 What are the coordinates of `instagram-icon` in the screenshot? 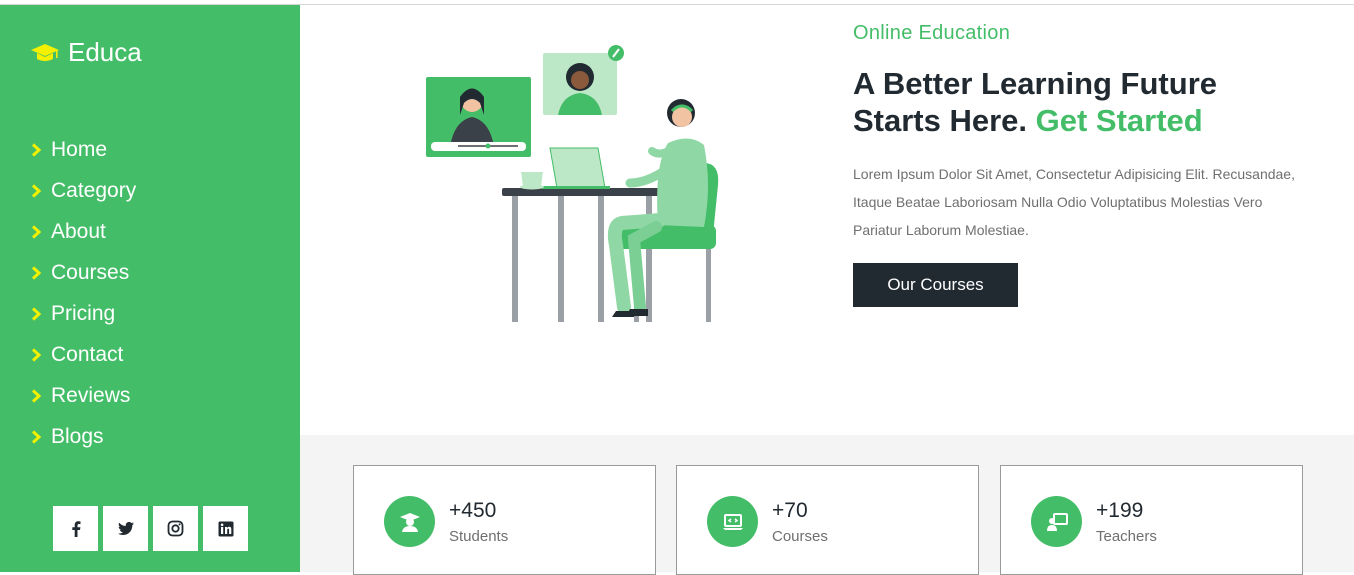 It's located at (175, 528).